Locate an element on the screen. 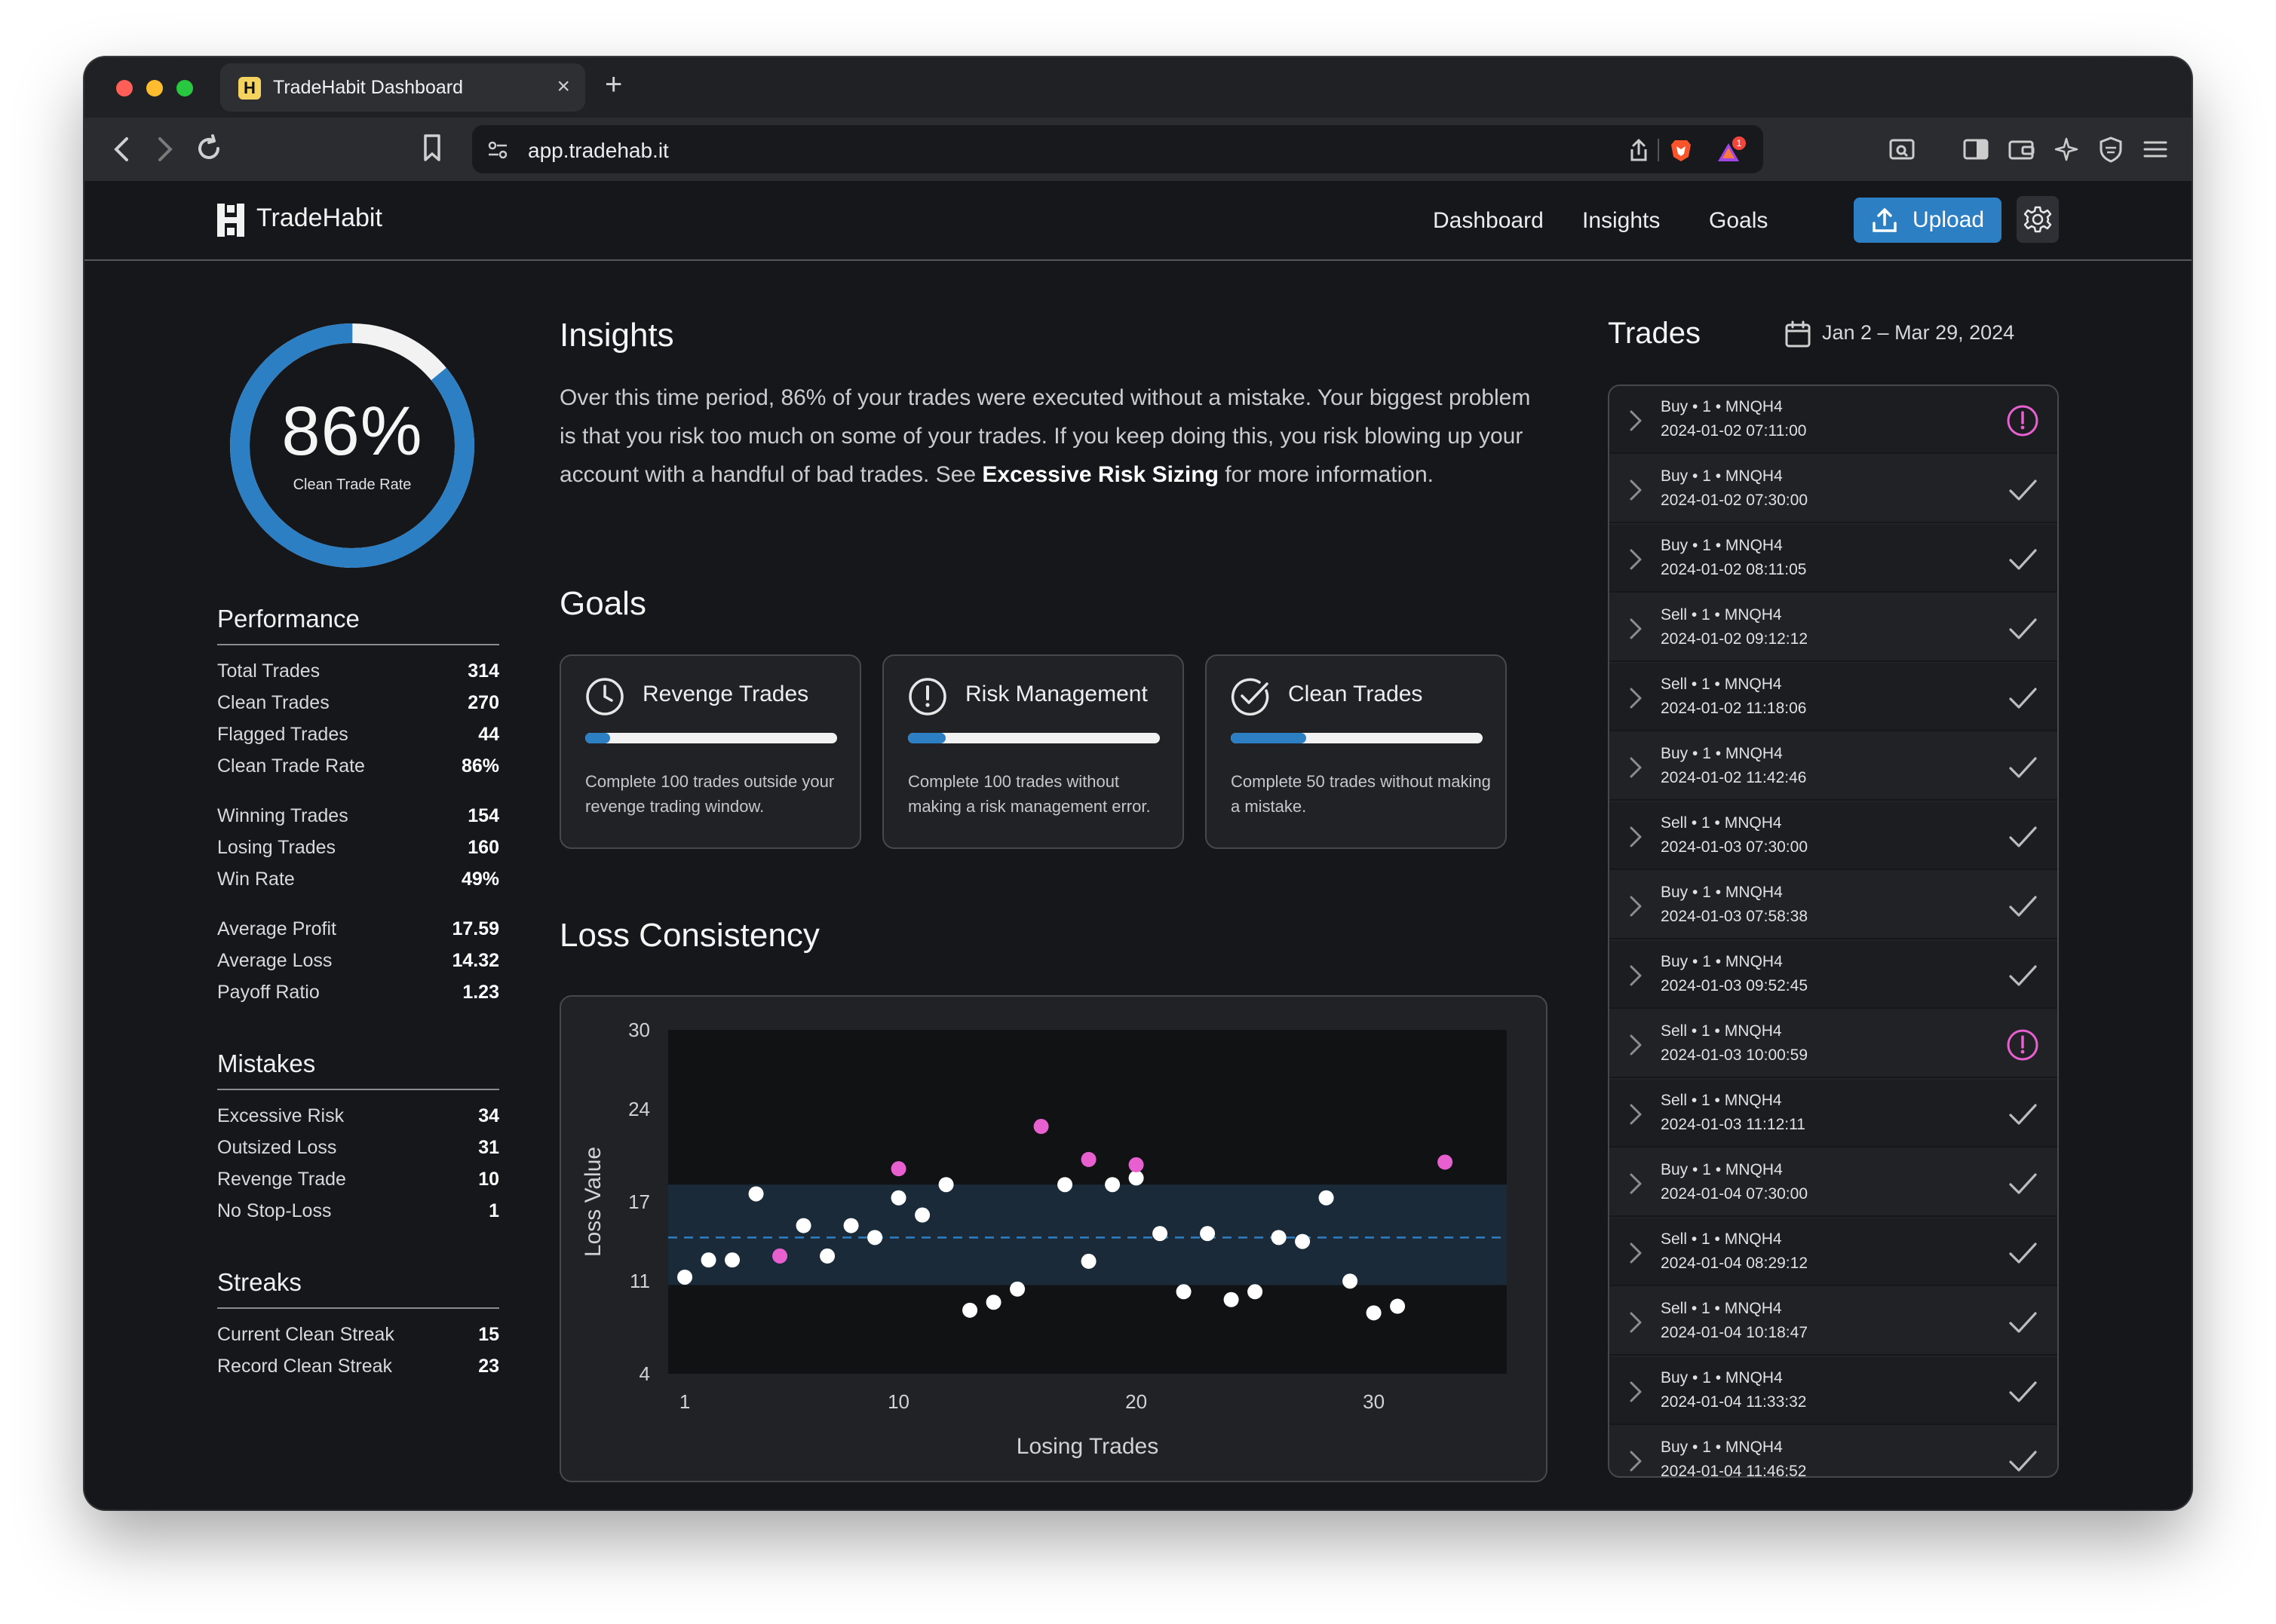  stat-value: 14.32 is located at coordinates (476, 960).